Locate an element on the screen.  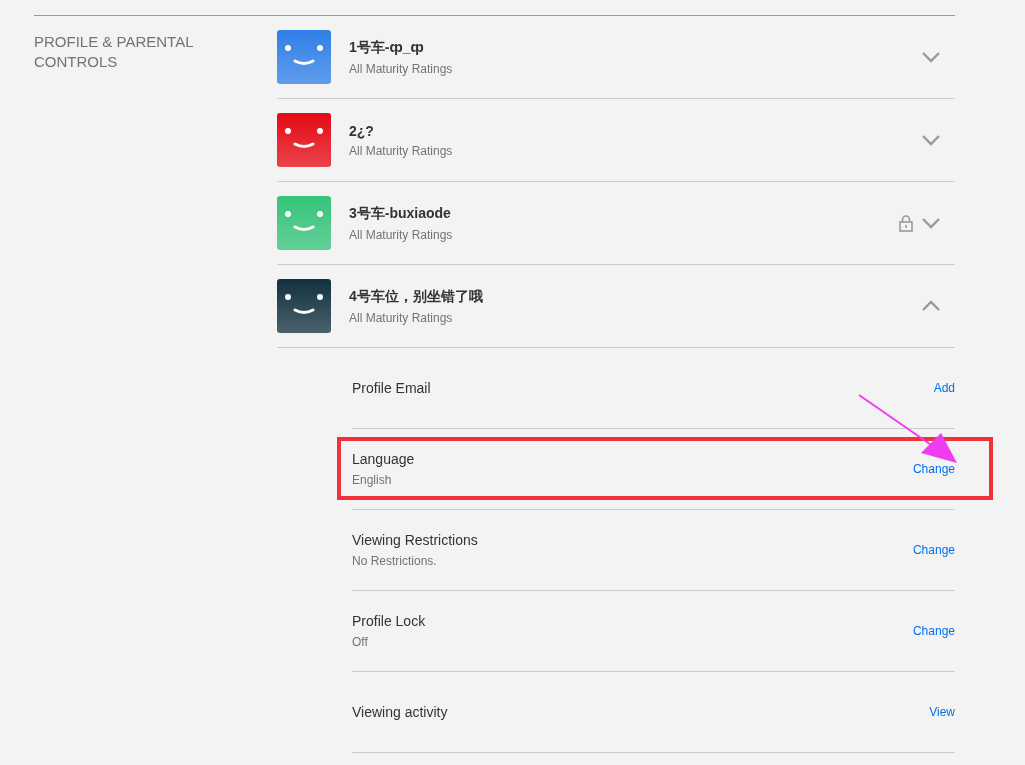
setting-label: Profile Lock is located at coordinates (389, 621).